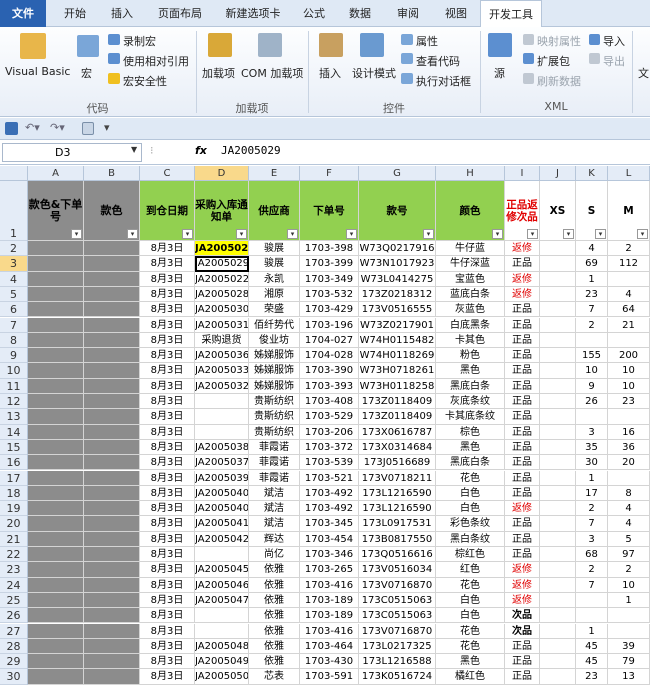 The height and width of the screenshot is (685, 650). I want to click on properties-button: 属性, so click(427, 41).